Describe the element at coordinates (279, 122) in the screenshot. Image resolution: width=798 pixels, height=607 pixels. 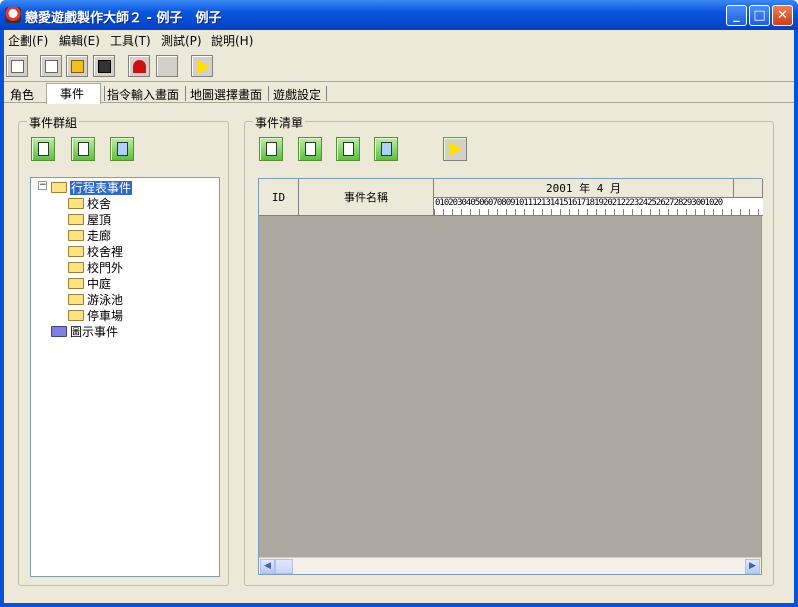
I see `event-list-label: 事件清單` at that location.